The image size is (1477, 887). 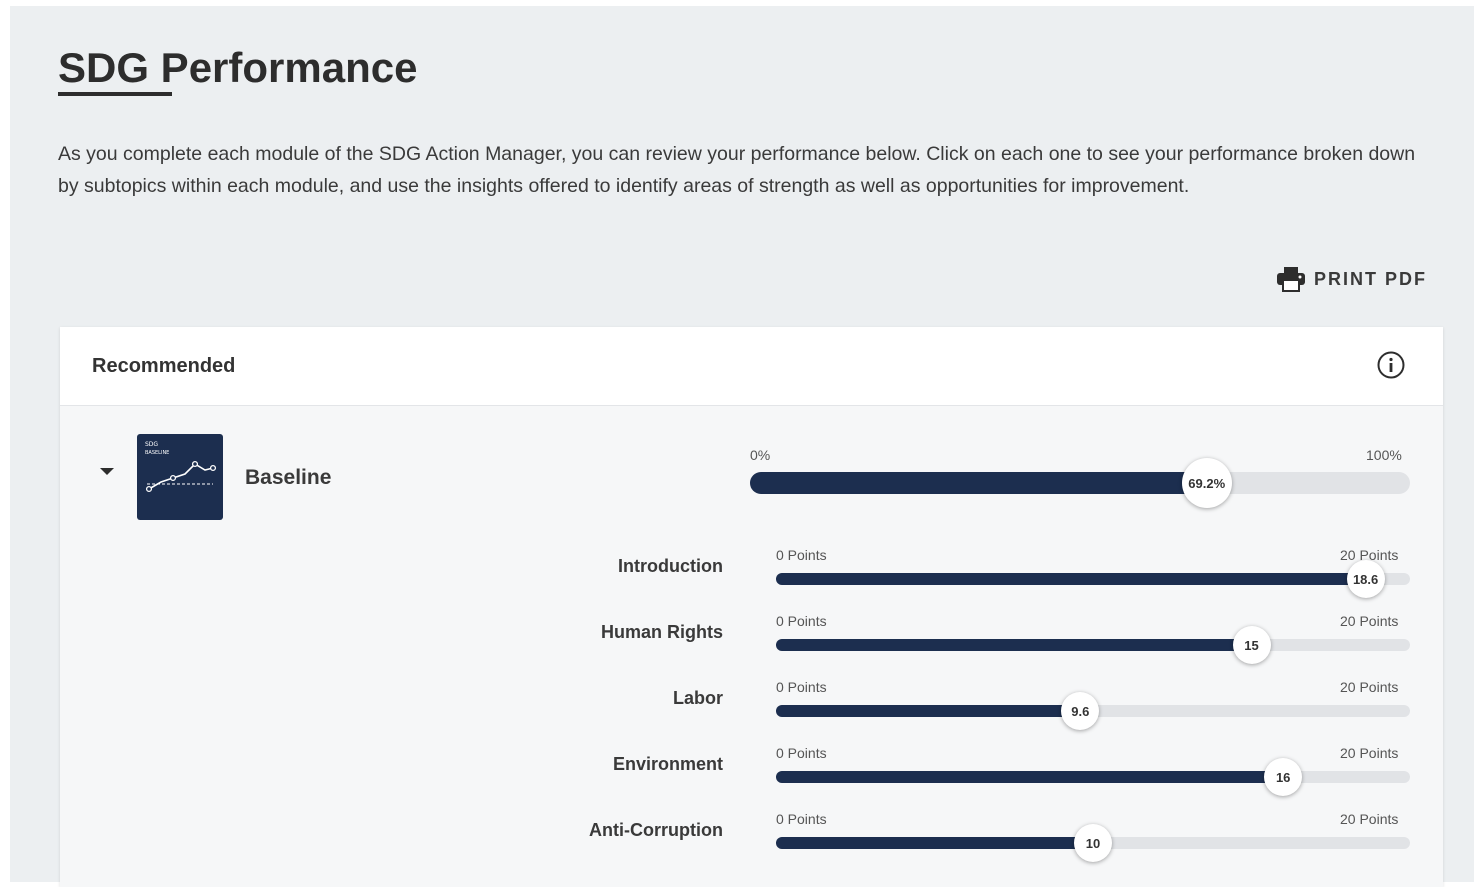 What do you see at coordinates (751, 366) in the screenshot?
I see `card-header: Recommended` at bounding box center [751, 366].